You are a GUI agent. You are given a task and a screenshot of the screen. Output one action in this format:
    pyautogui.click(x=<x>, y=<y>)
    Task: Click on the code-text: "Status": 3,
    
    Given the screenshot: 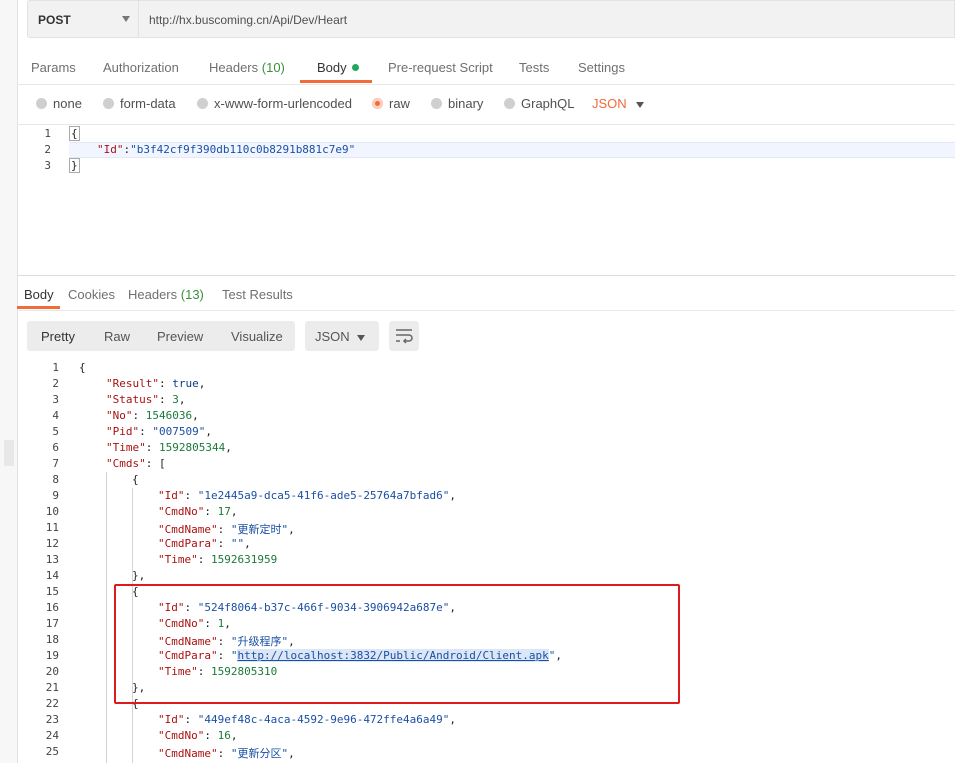 What is the action you would take?
    pyautogui.click(x=145, y=399)
    